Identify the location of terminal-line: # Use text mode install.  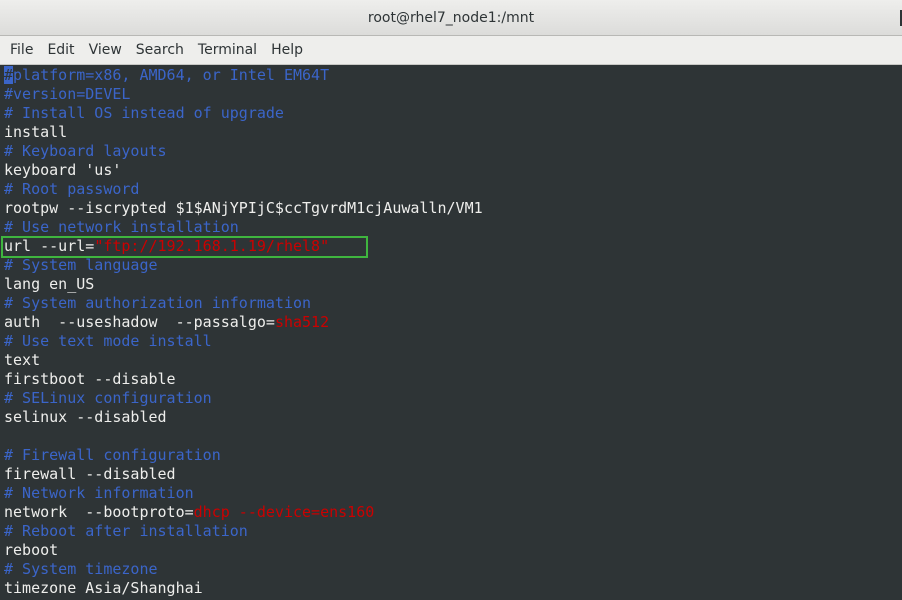
(108, 341).